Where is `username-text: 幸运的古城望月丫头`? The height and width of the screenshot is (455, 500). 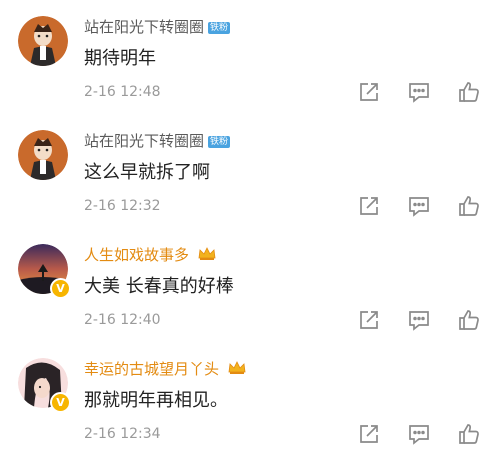
username-text: 幸运的古城望月丫头 is located at coordinates (151, 369).